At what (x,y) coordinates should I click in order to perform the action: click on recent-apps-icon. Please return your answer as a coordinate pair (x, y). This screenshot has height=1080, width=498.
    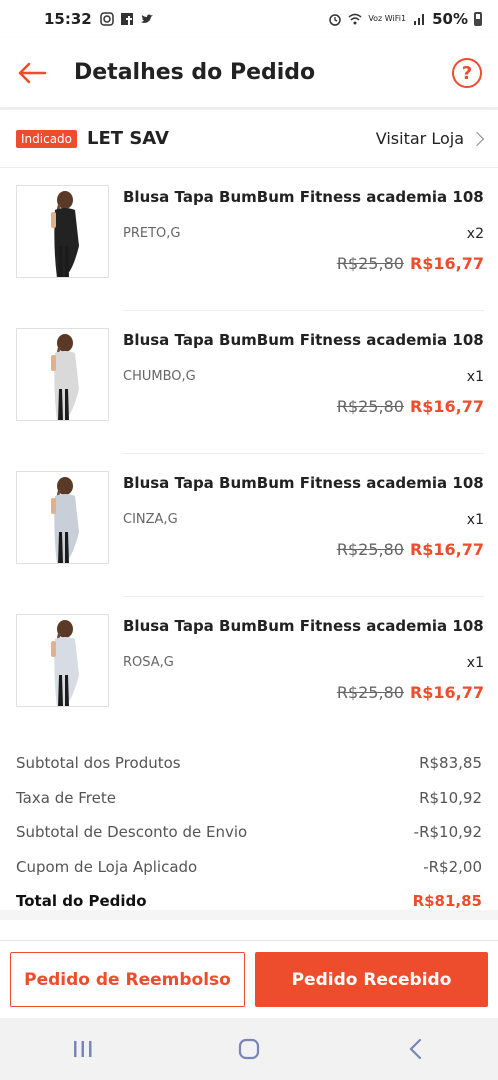
    Looking at the image, I should click on (83, 1049).